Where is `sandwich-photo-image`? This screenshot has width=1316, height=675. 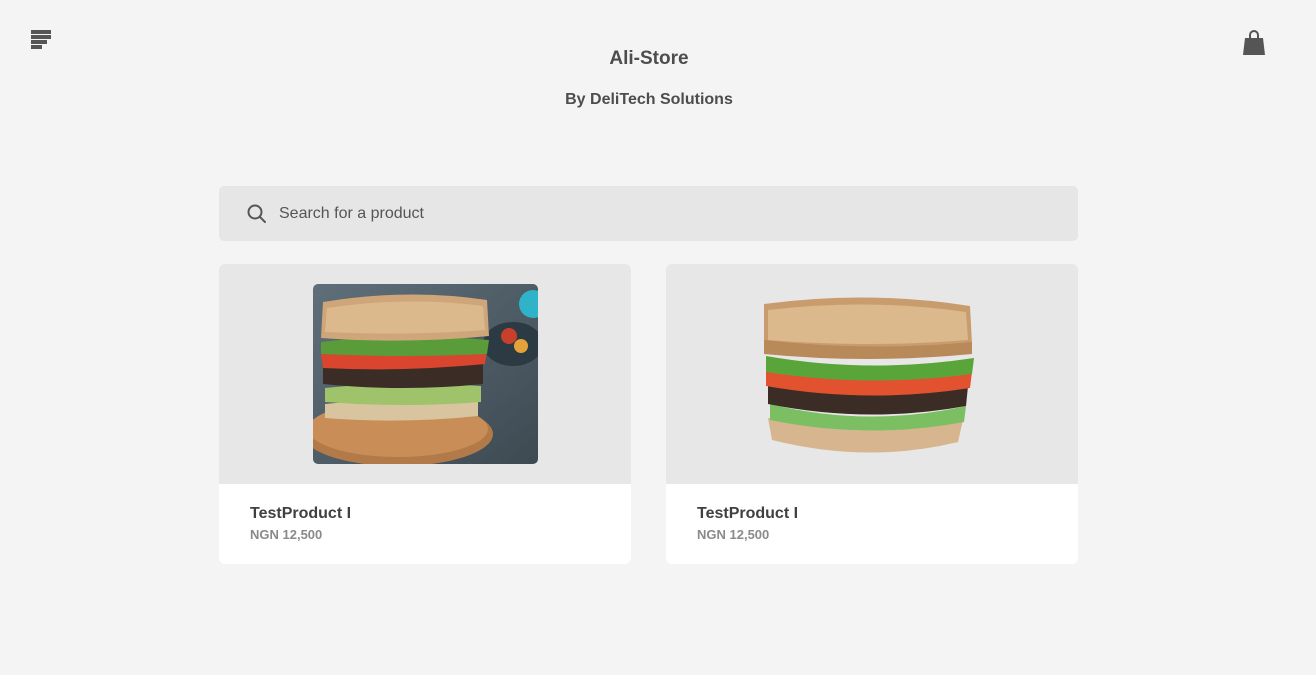 sandwich-photo-image is located at coordinates (425, 374).